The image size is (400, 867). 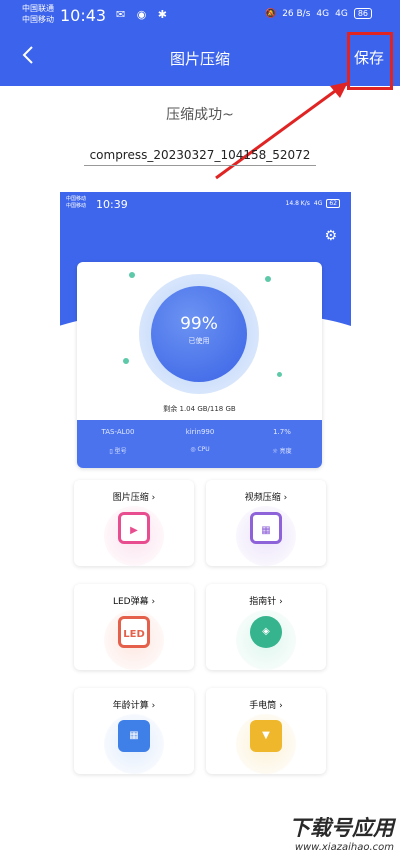 I want to click on save-highlight-box, so click(x=370, y=61).